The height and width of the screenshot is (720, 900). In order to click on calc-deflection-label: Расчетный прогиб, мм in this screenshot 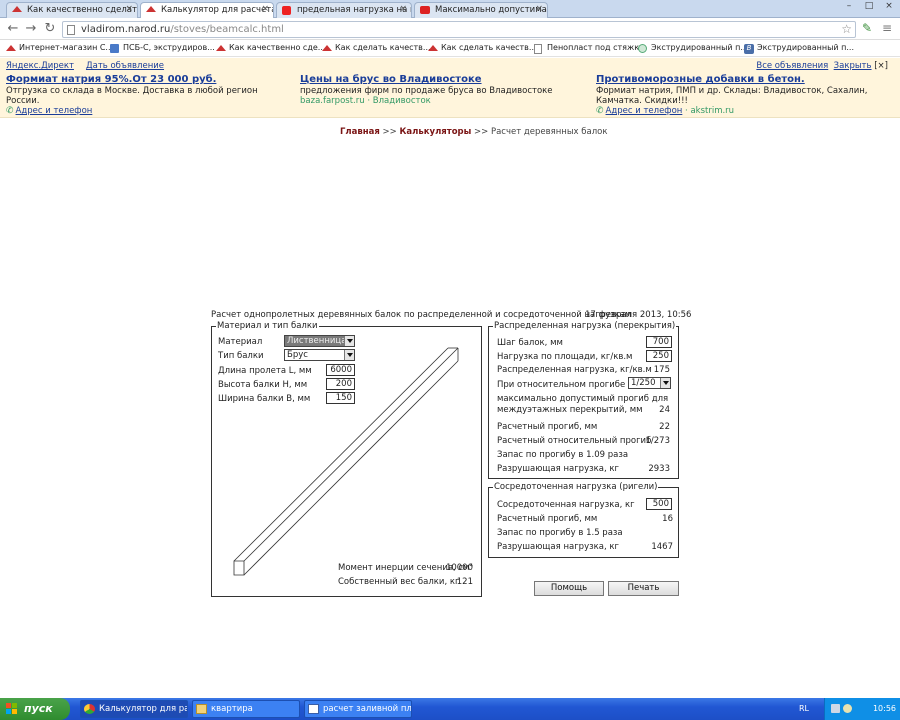, I will do `click(547, 427)`.